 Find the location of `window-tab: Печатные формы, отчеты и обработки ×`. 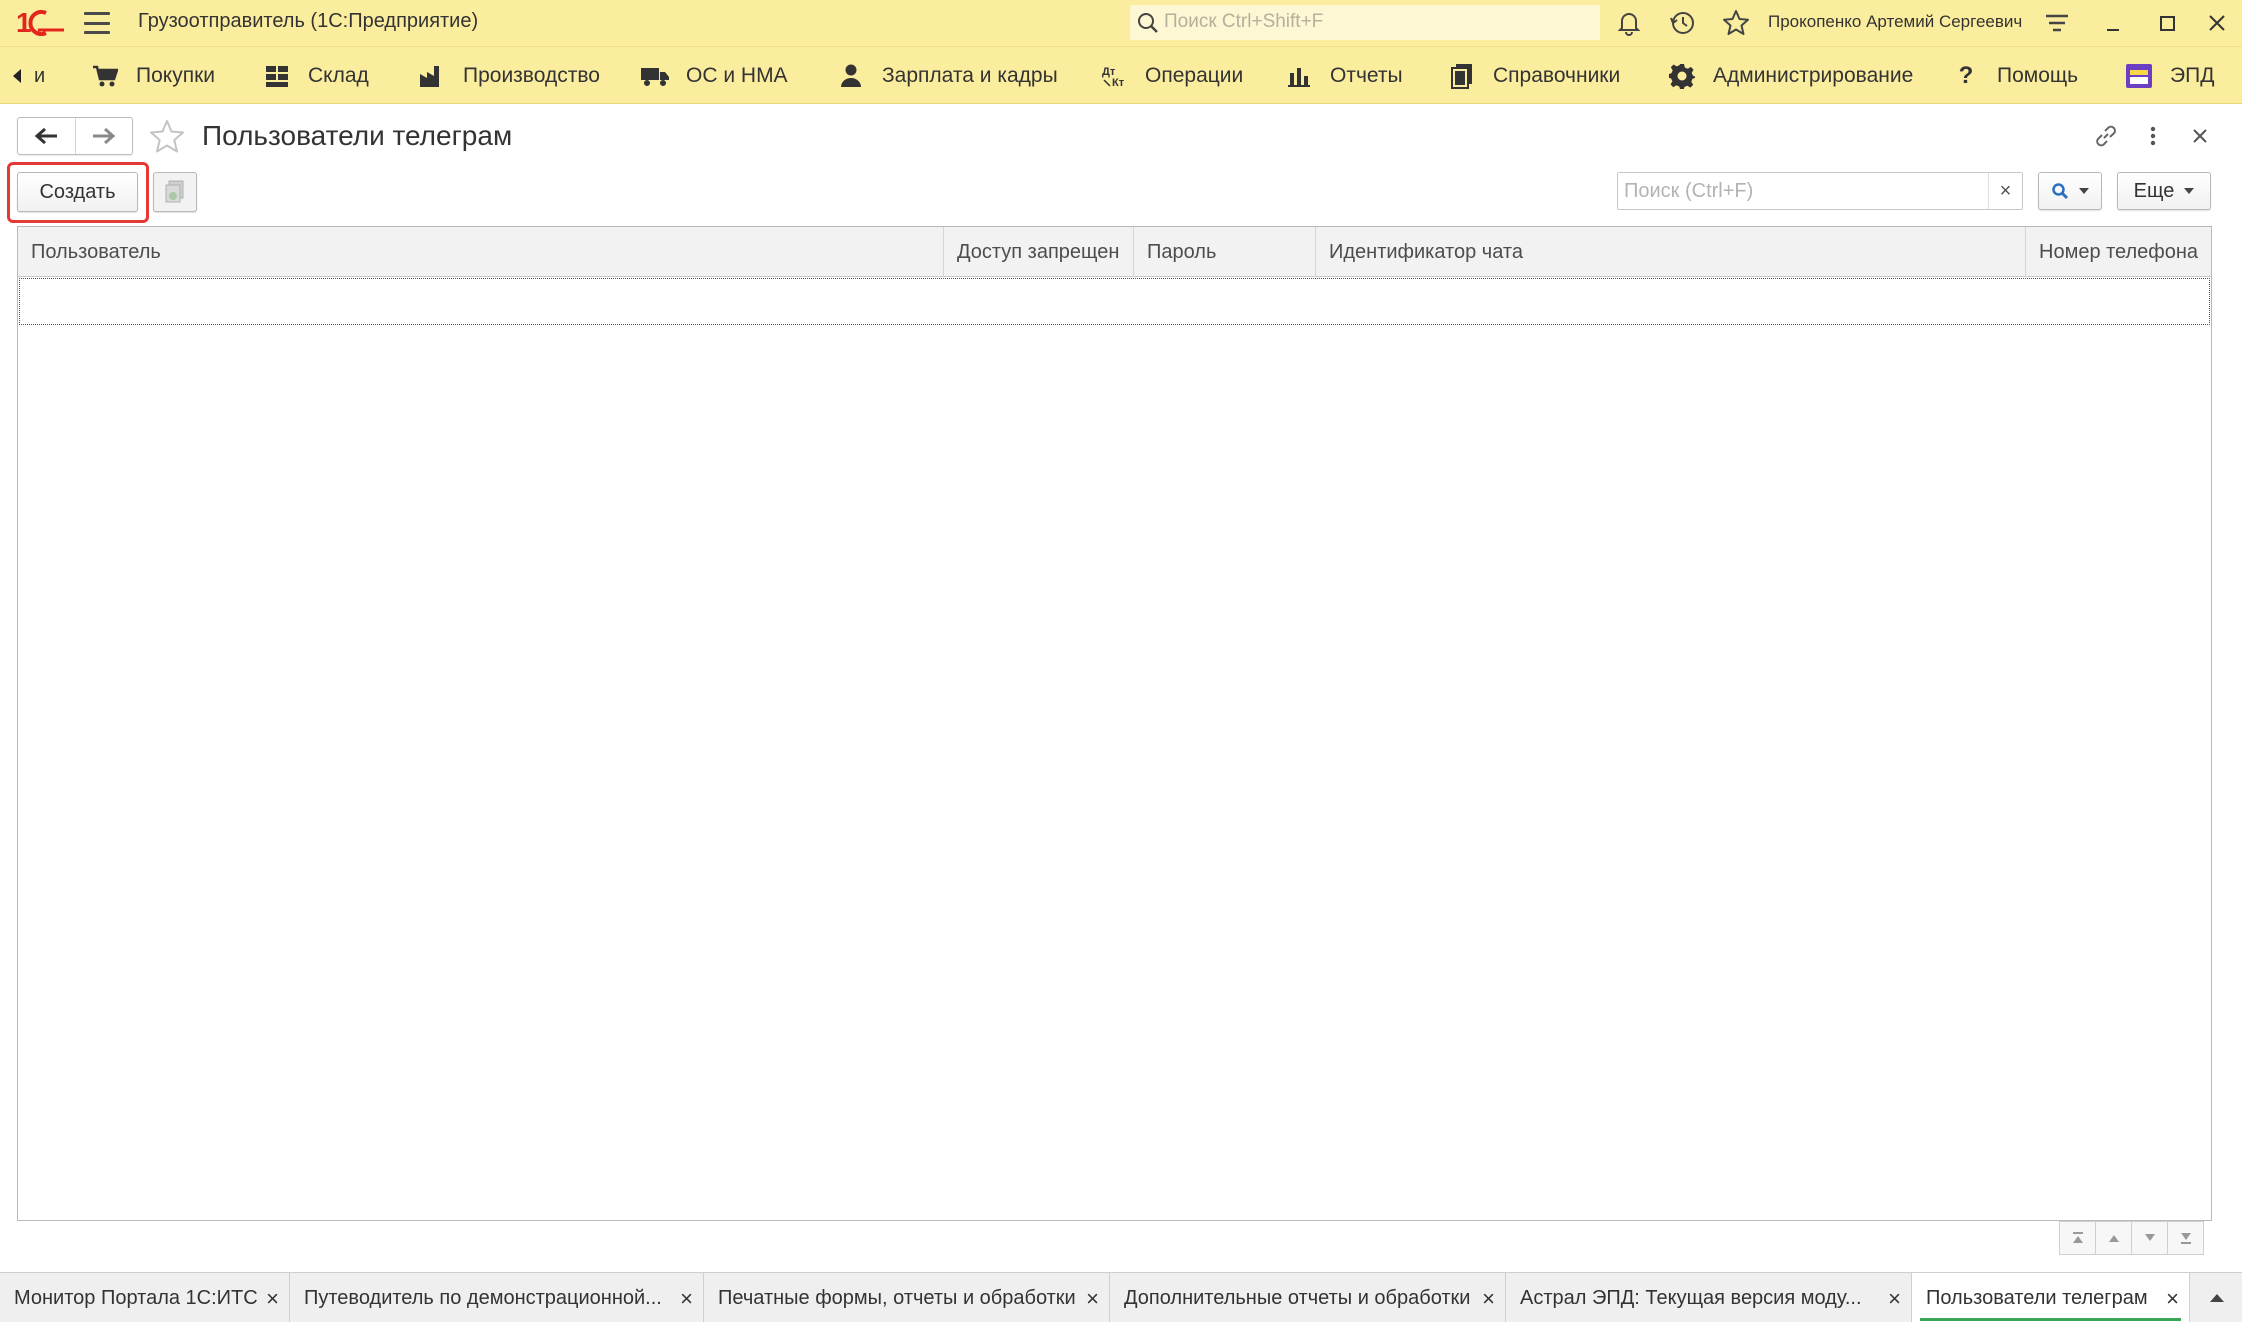

window-tab: Печатные формы, отчеты и обработки × is located at coordinates (907, 1297).